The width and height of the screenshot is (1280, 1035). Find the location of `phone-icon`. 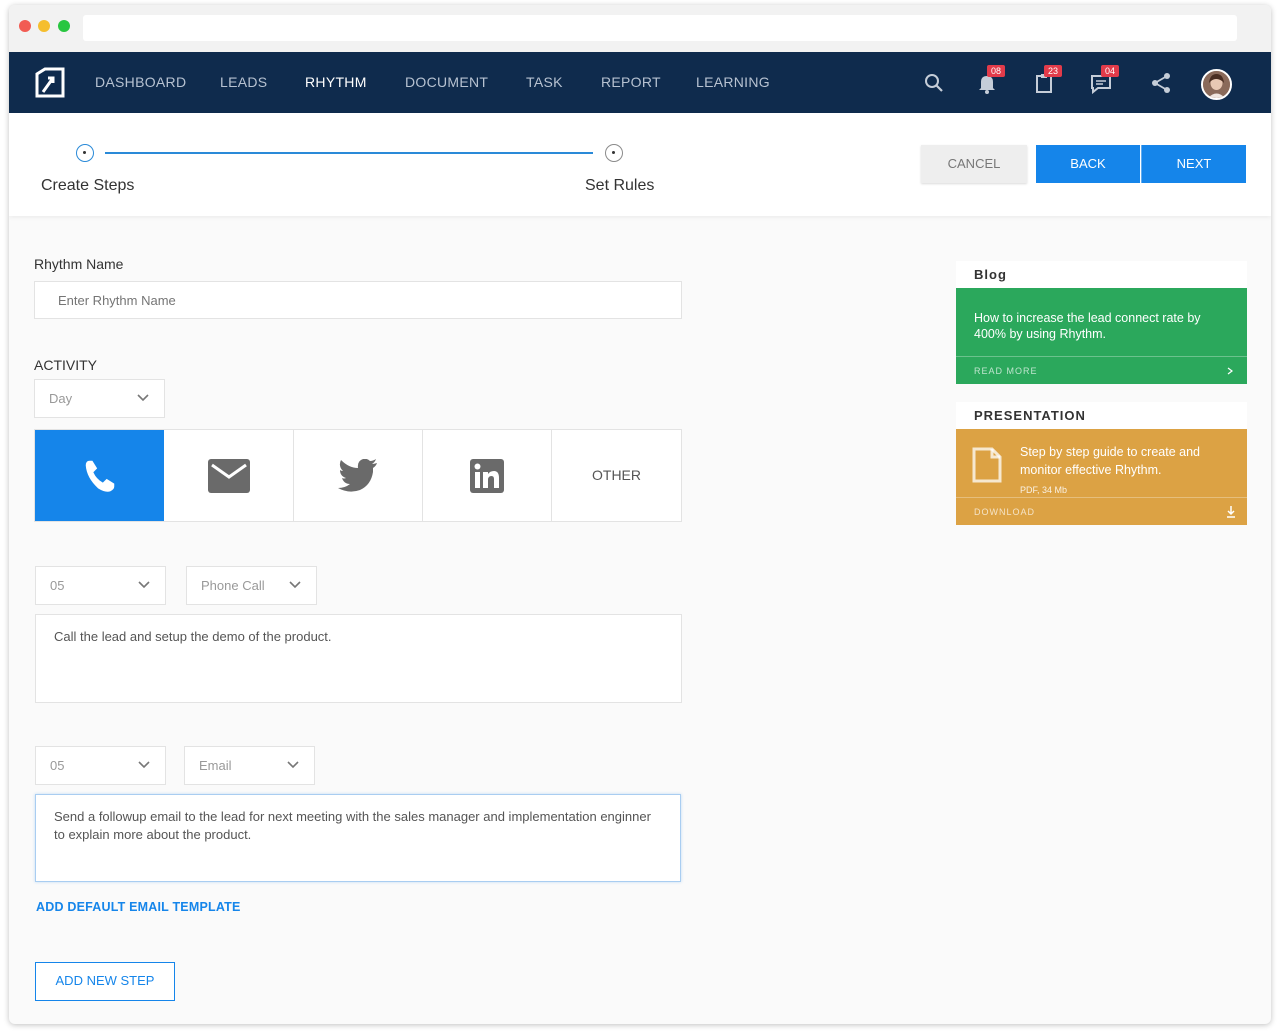

phone-icon is located at coordinates (99, 476).